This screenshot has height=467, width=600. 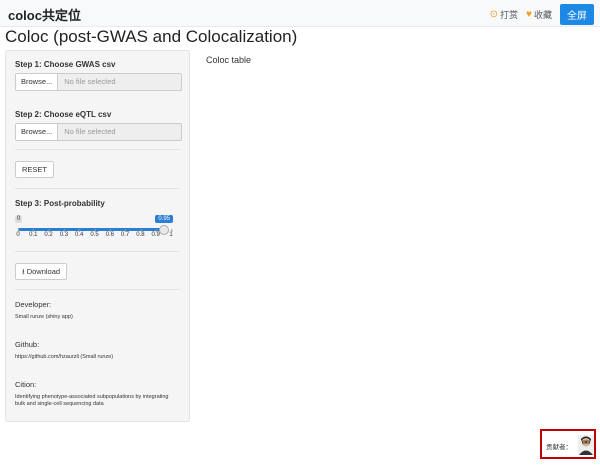 What do you see at coordinates (529, 14) in the screenshot?
I see `heart-icon: ♥` at bounding box center [529, 14].